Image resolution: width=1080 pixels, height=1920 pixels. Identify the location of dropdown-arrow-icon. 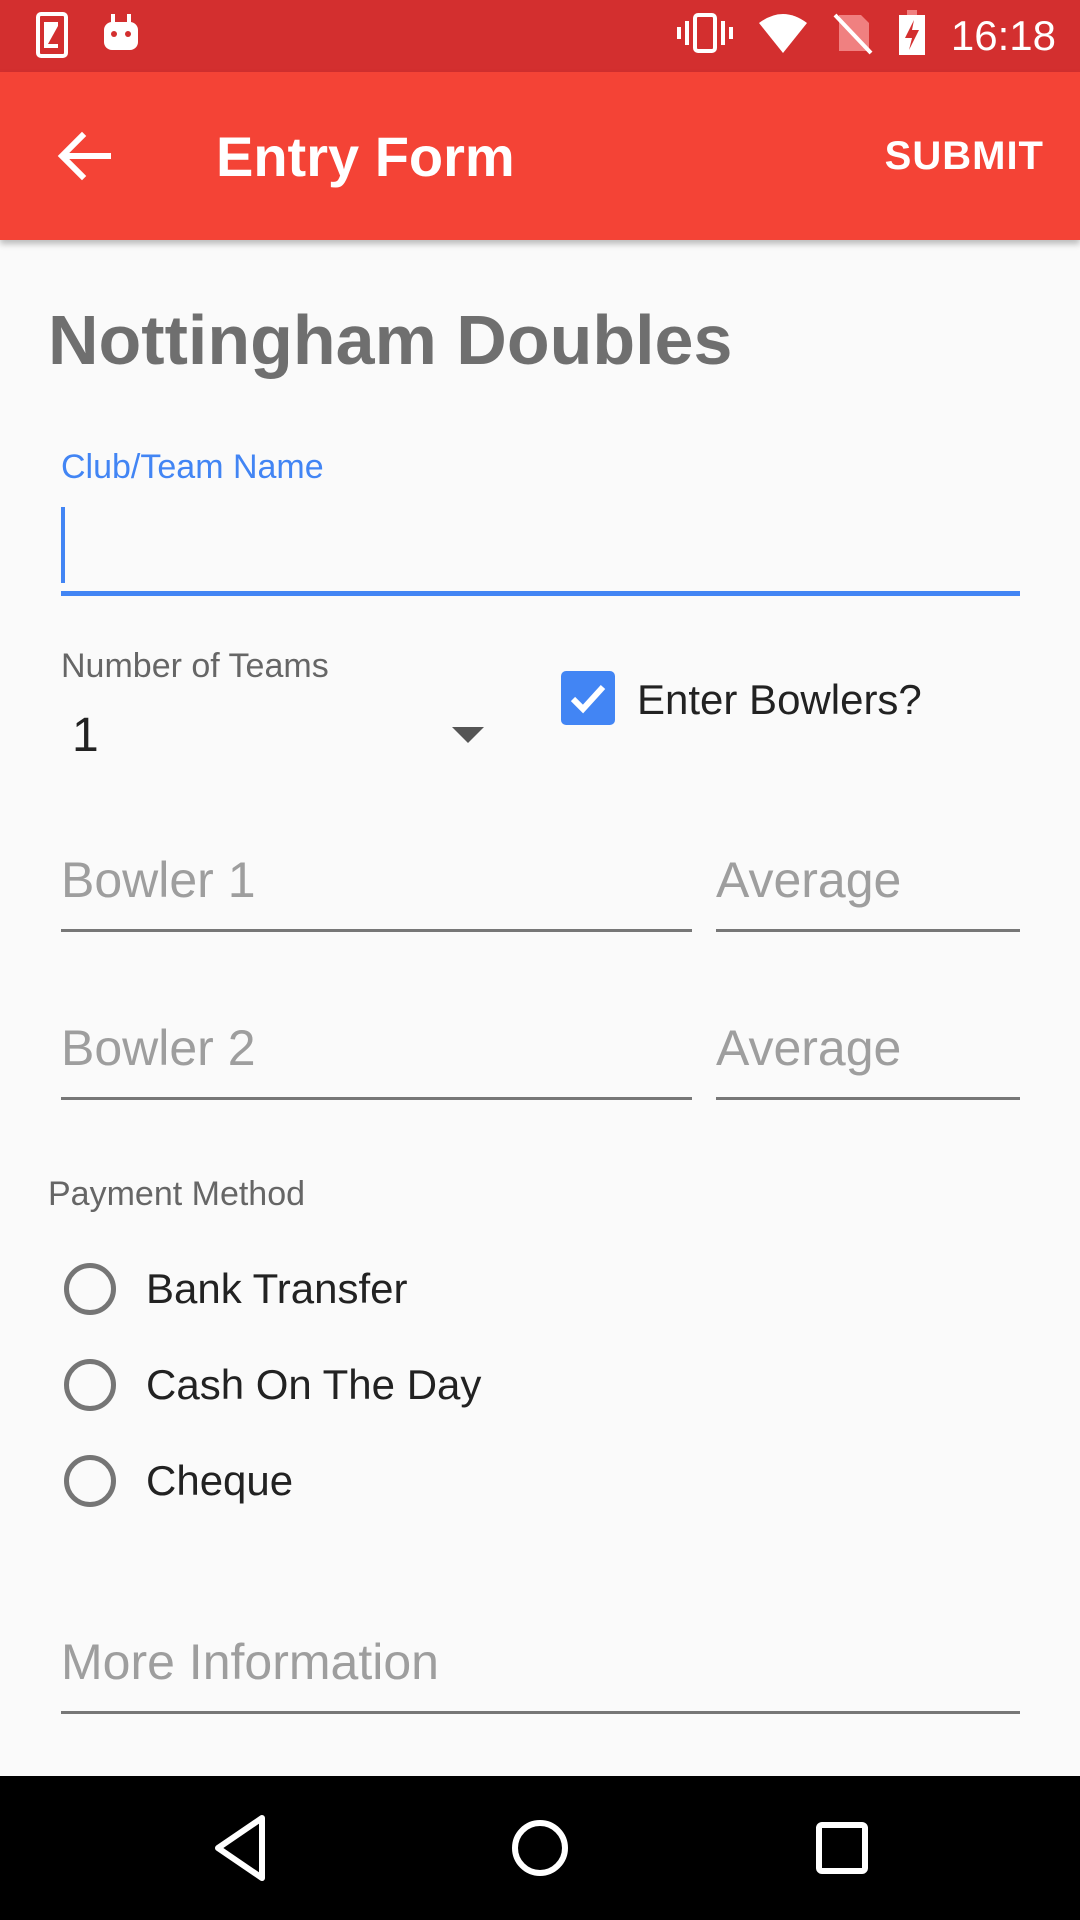
(468, 735).